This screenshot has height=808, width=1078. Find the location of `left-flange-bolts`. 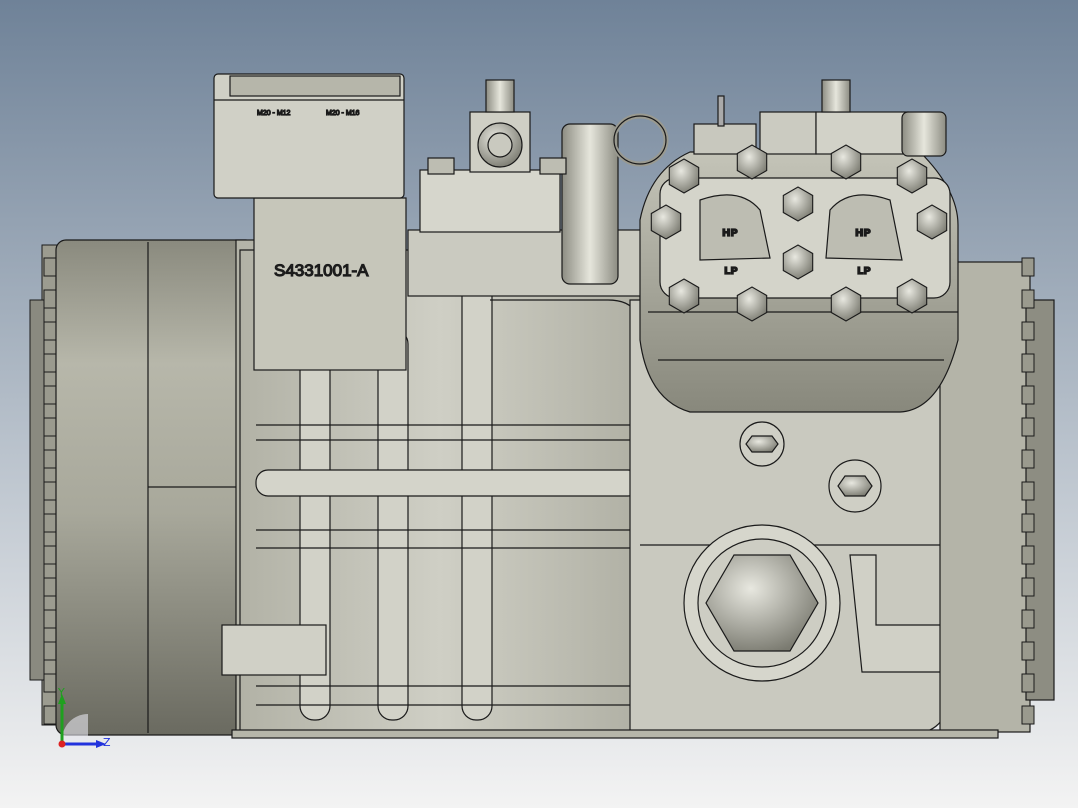

left-flange-bolts is located at coordinates (50, 491).